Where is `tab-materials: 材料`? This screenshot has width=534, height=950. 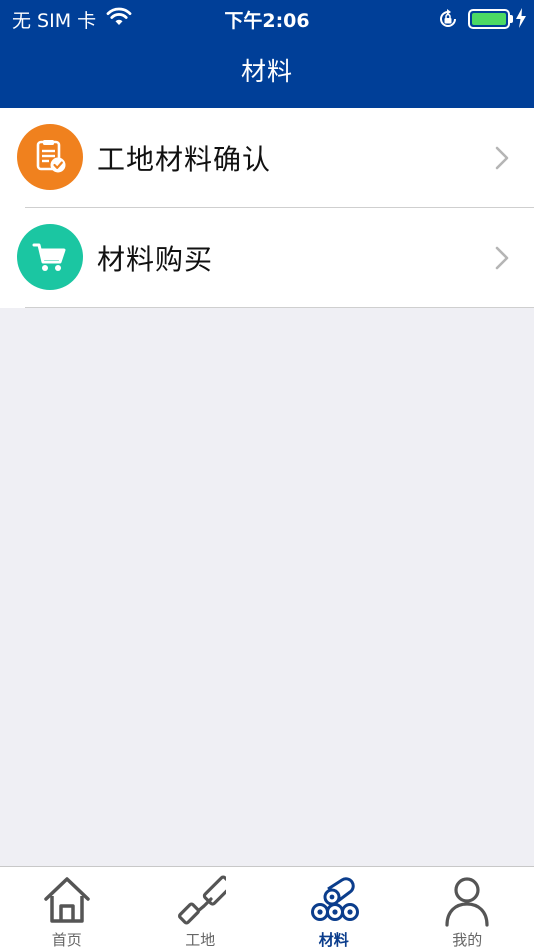 tab-materials: 材料 is located at coordinates (334, 908).